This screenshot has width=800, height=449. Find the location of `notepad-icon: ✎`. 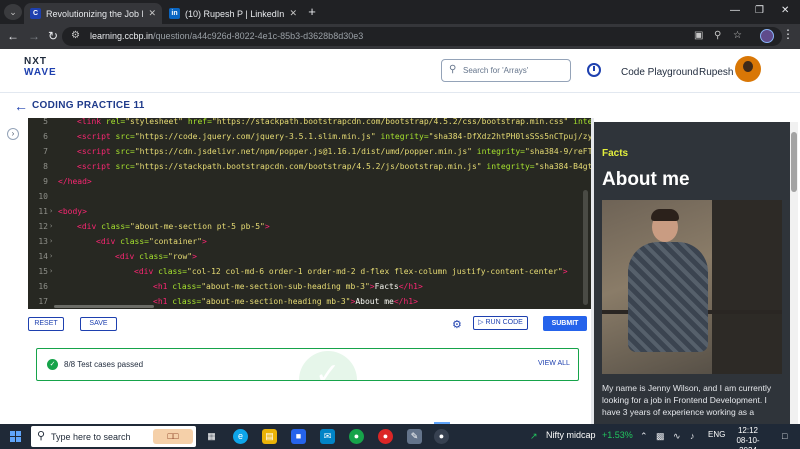

notepad-icon: ✎ is located at coordinates (414, 436).